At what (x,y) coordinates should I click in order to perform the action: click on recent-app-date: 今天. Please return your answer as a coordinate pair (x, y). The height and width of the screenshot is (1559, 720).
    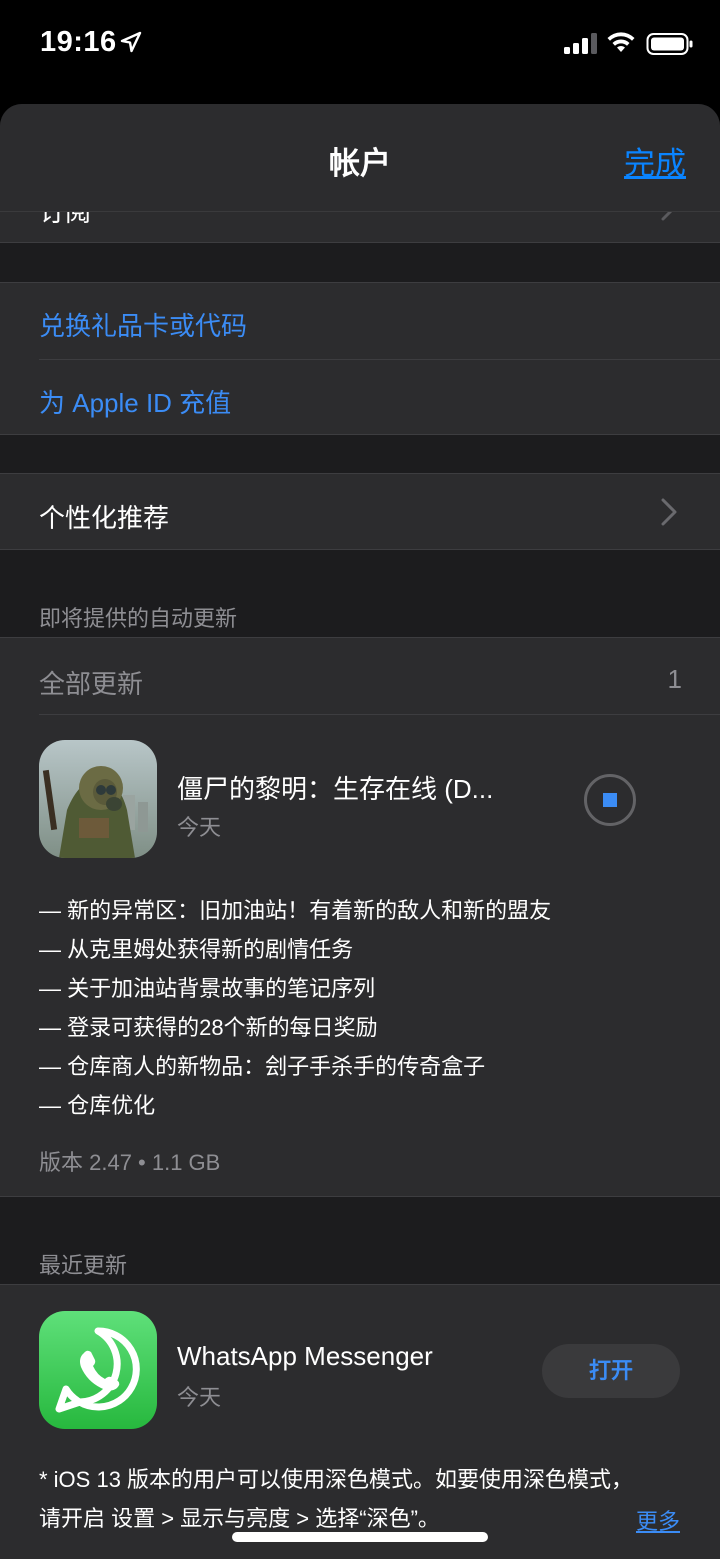
    Looking at the image, I should click on (199, 1397).